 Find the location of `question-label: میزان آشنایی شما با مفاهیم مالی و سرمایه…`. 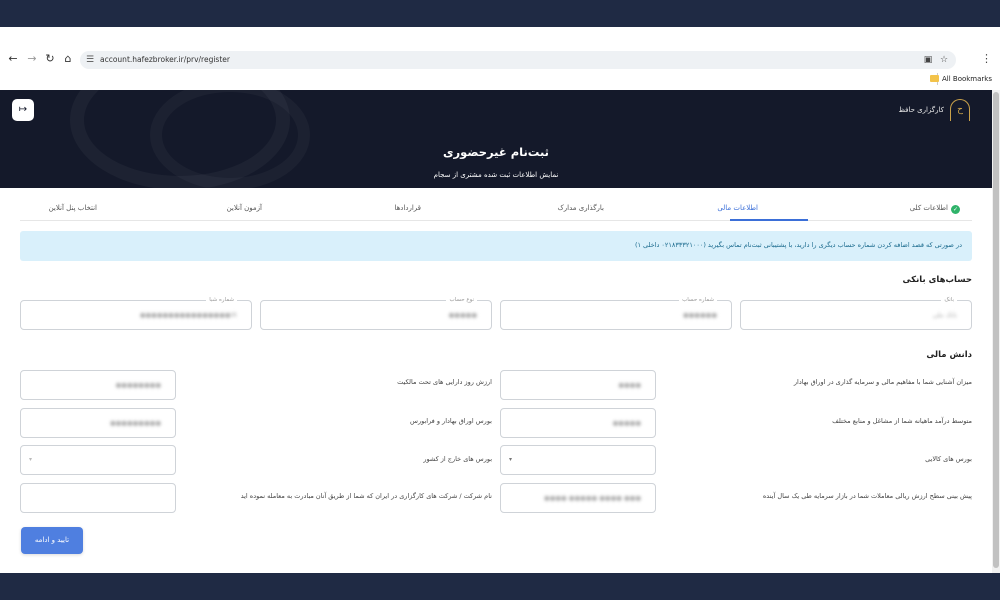

question-label: میزان آشنایی شما با مفاهیم مالی و سرمایه… is located at coordinates (882, 382).